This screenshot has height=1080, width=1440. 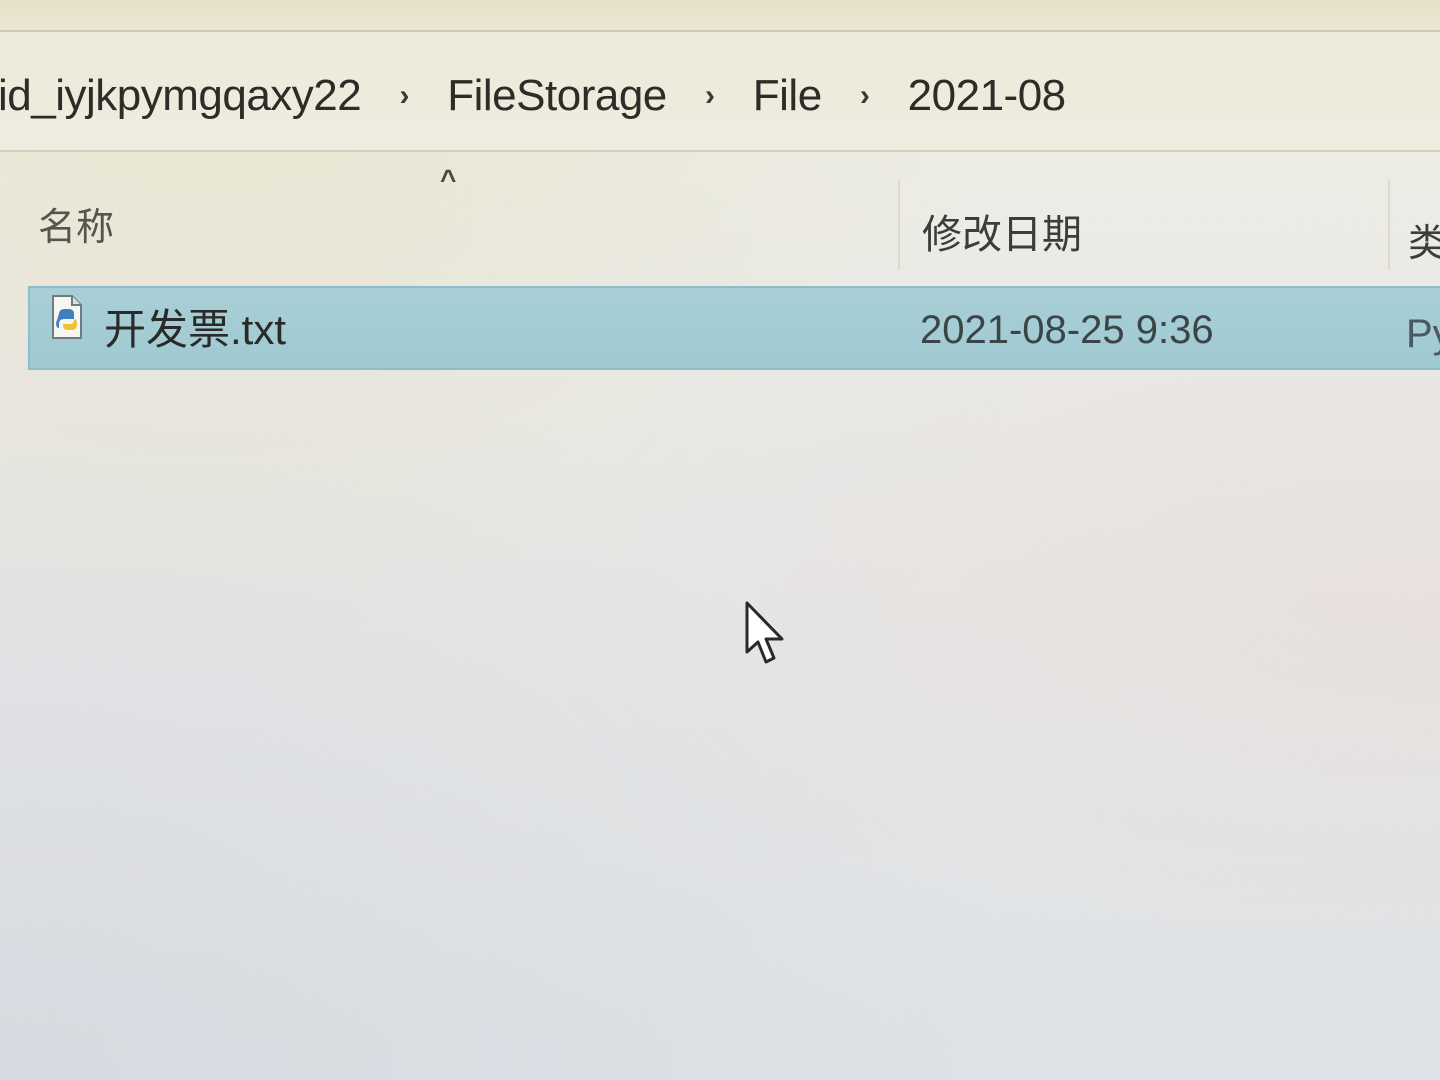 What do you see at coordinates (195, 326) in the screenshot?
I see `file-name: 开发票.txt` at bounding box center [195, 326].